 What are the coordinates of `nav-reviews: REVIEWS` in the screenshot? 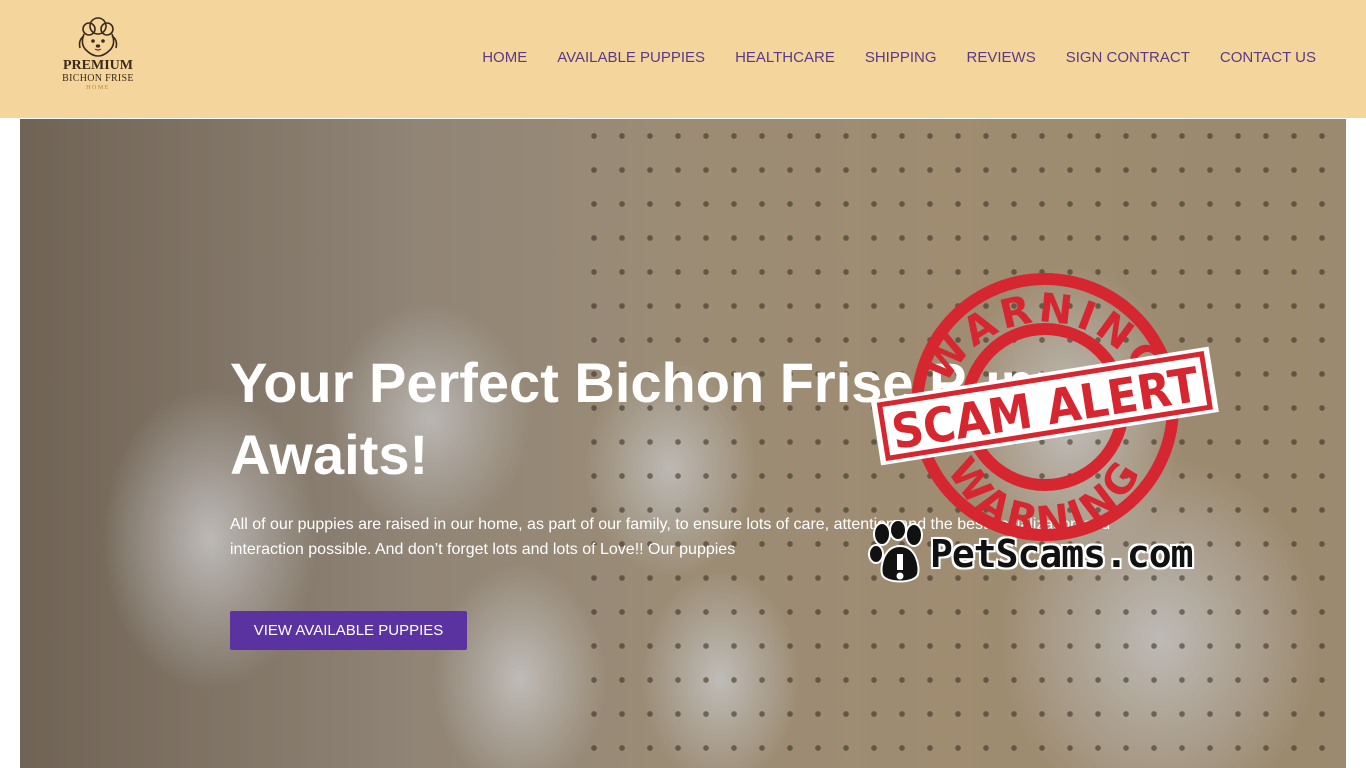 It's located at (1001, 58).